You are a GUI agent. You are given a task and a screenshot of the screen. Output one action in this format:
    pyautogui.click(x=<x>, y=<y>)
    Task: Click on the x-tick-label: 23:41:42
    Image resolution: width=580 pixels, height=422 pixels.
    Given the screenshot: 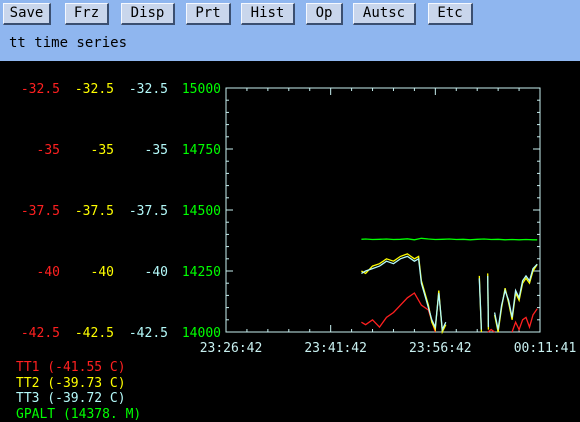 What is the action you would take?
    pyautogui.click(x=335, y=348)
    